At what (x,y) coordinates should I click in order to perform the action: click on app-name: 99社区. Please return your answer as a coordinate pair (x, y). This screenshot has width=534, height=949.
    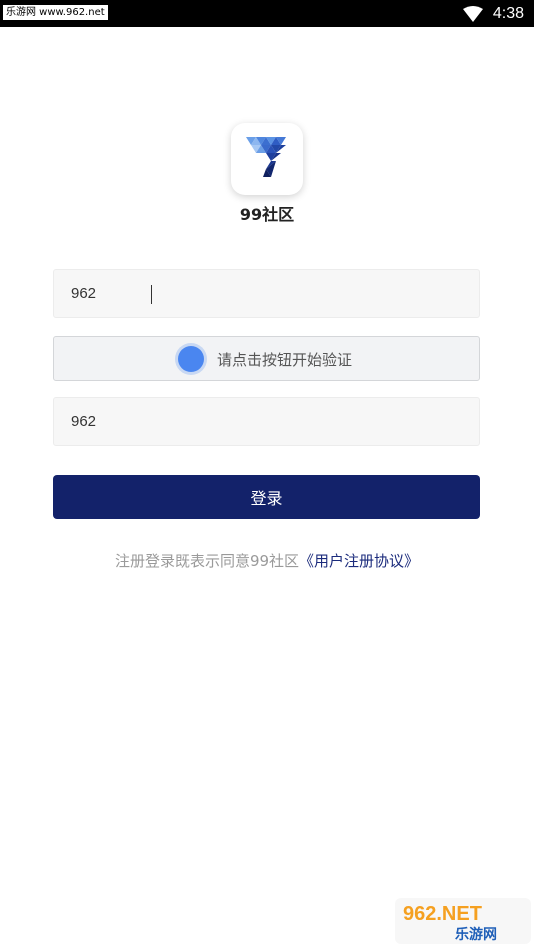
    Looking at the image, I should click on (267, 214).